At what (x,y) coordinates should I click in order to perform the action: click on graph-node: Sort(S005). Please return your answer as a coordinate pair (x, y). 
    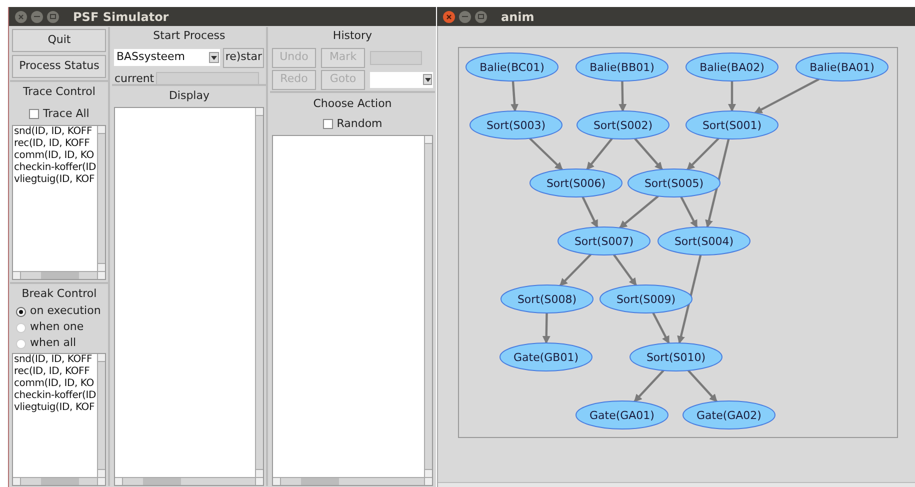
    Looking at the image, I should click on (674, 183).